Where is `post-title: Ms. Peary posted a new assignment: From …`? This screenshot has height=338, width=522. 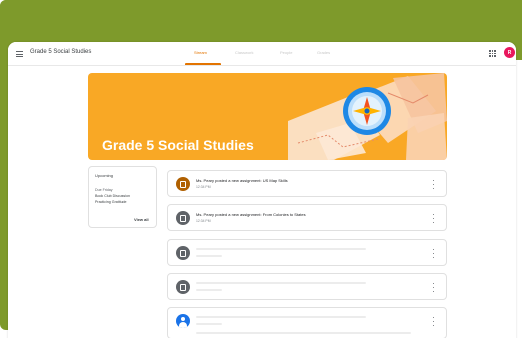
post-title: Ms. Peary posted a new assignment: From … is located at coordinates (251, 214).